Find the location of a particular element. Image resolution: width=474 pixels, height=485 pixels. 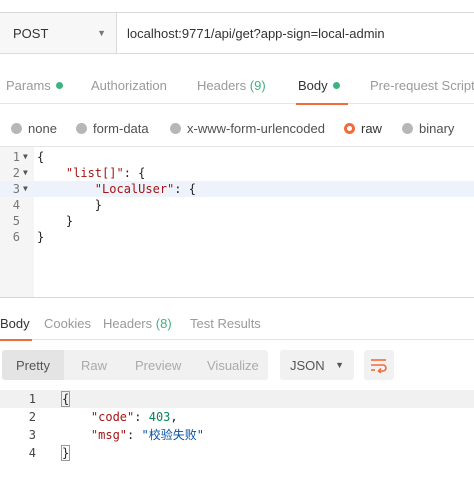

tab-params: Params is located at coordinates (34, 86).